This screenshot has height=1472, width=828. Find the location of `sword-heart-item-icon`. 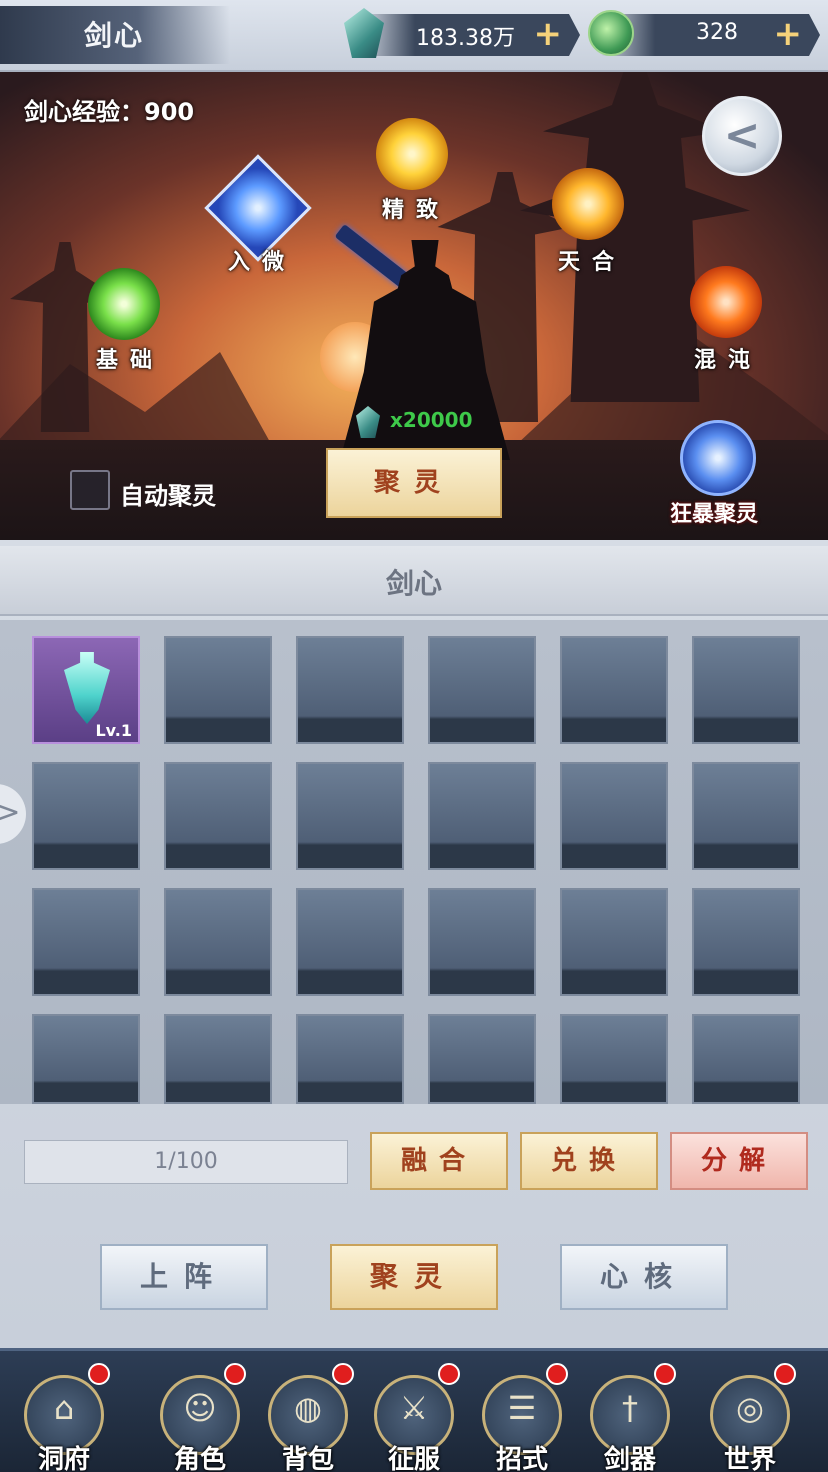

sword-heart-item-icon is located at coordinates (87, 688).